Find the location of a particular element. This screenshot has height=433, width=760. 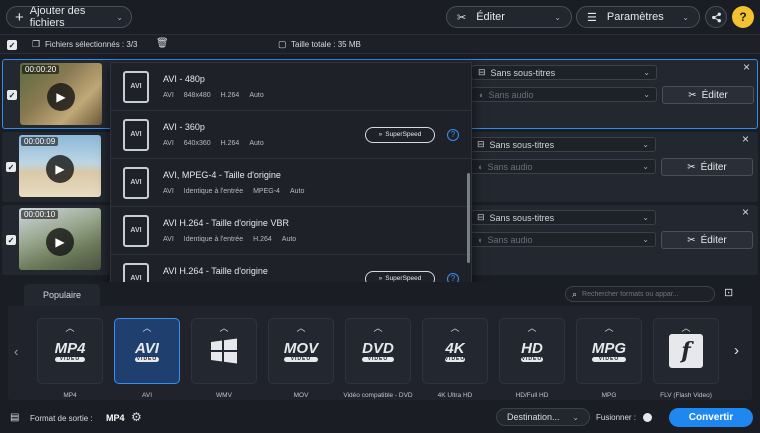

select-all-checkbox: ✓ is located at coordinates (12, 45).